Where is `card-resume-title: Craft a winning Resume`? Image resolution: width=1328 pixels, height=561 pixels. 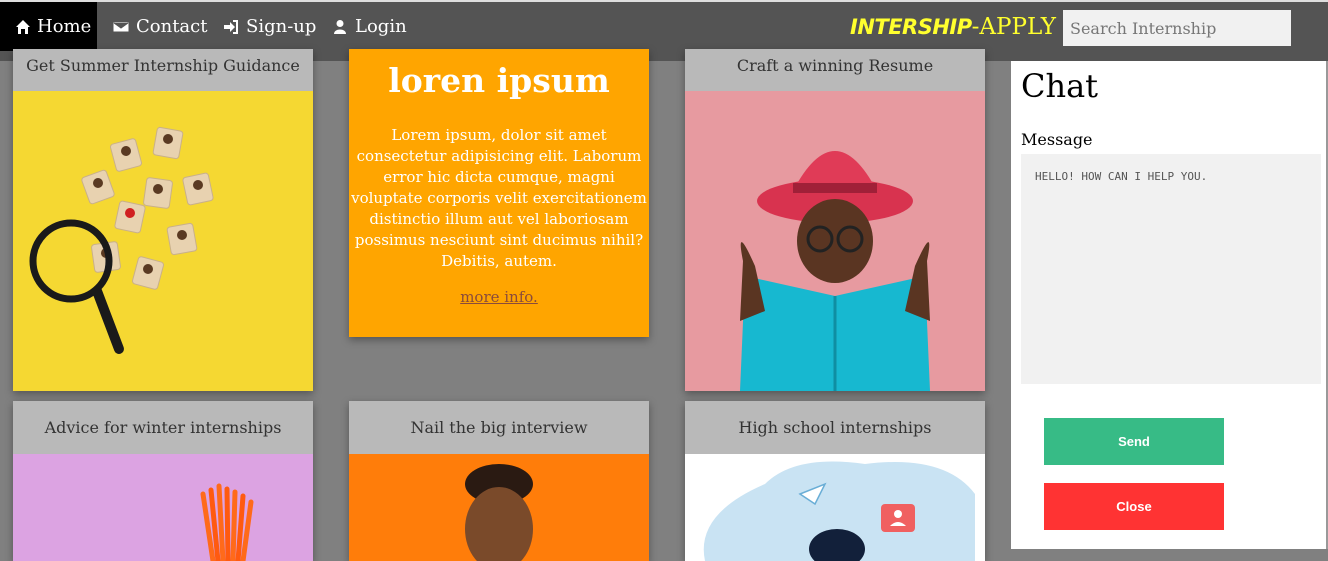 card-resume-title: Craft a winning Resume is located at coordinates (835, 70).